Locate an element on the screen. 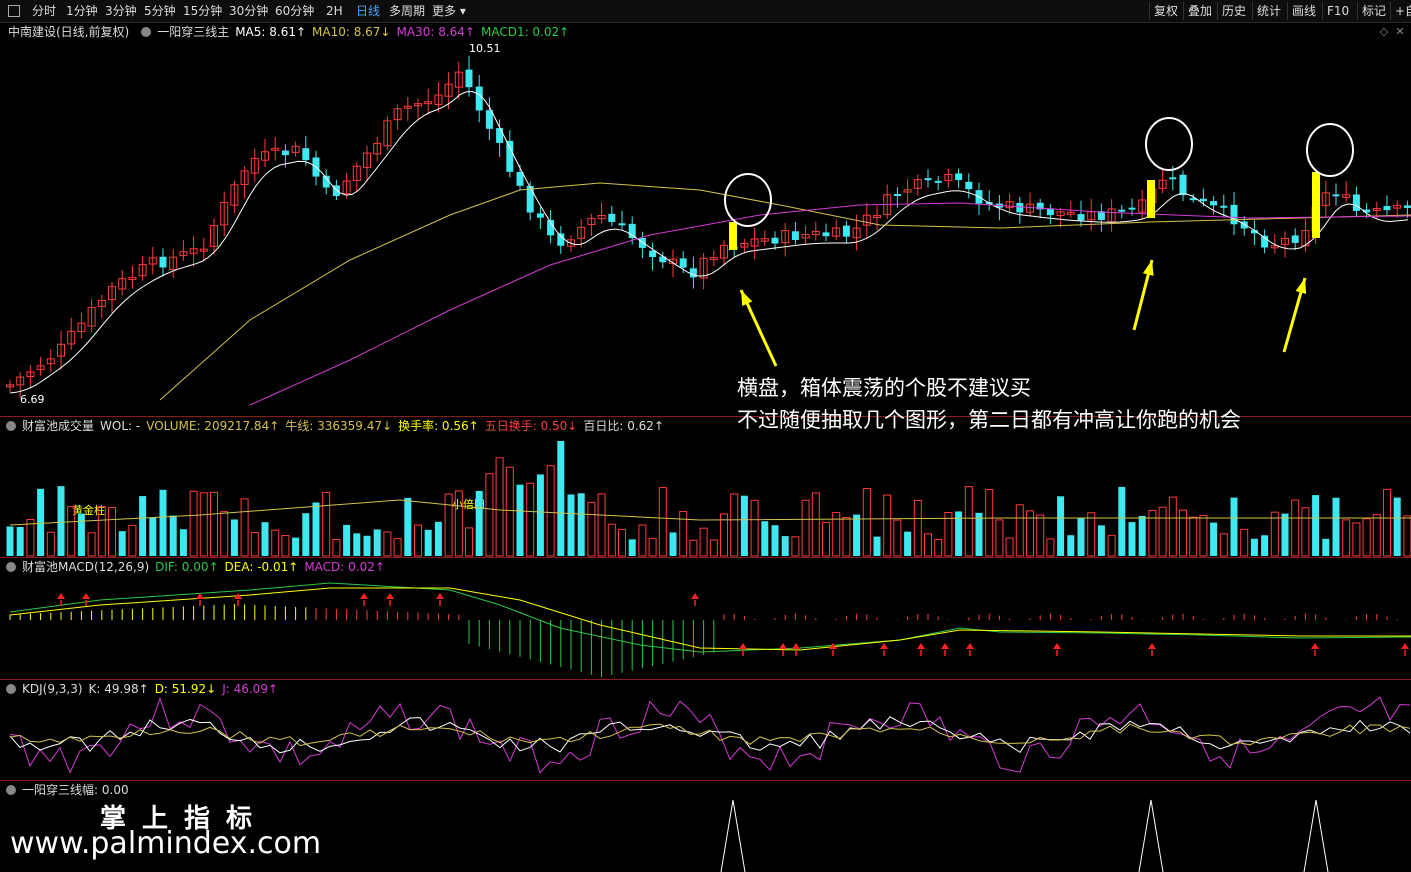 This screenshot has height=872, width=1411. dea-line is located at coordinates (710, 619).